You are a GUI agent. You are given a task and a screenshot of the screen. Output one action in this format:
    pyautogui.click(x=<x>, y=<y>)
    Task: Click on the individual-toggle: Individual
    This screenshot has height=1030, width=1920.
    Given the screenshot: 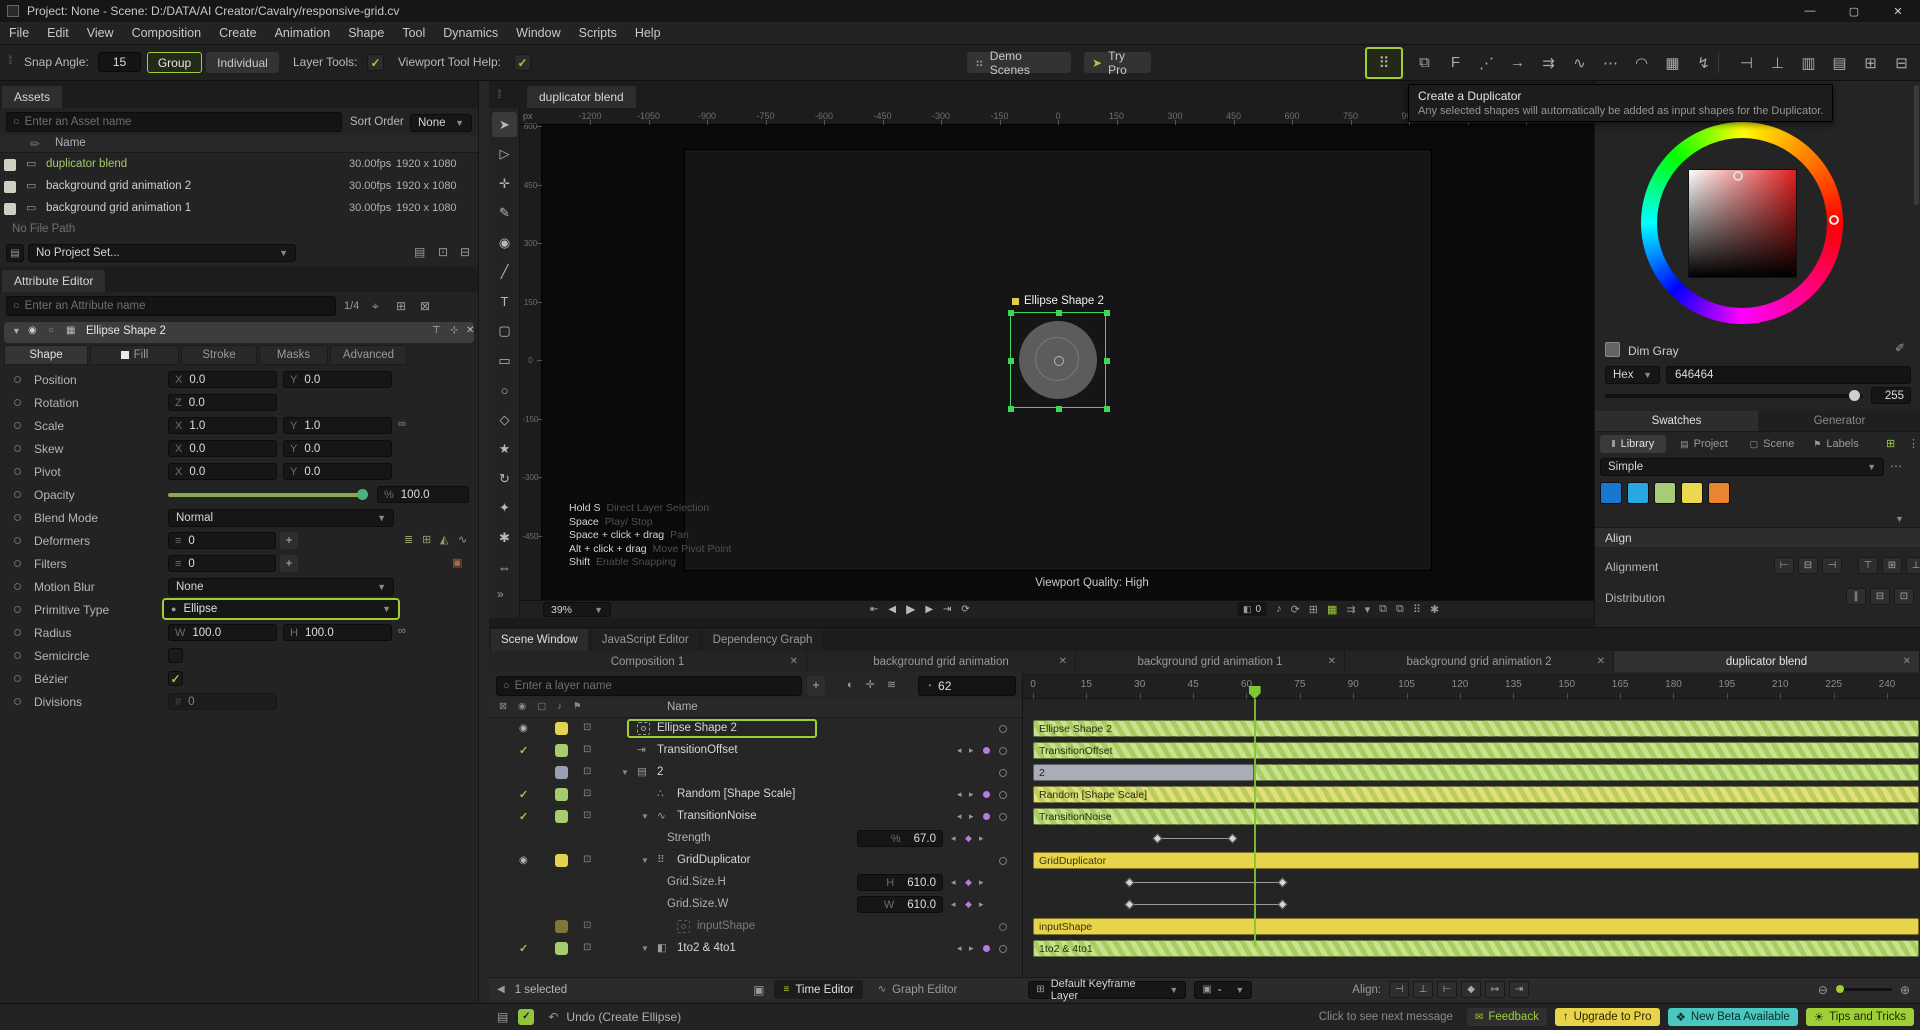 What is the action you would take?
    pyautogui.click(x=242, y=62)
    